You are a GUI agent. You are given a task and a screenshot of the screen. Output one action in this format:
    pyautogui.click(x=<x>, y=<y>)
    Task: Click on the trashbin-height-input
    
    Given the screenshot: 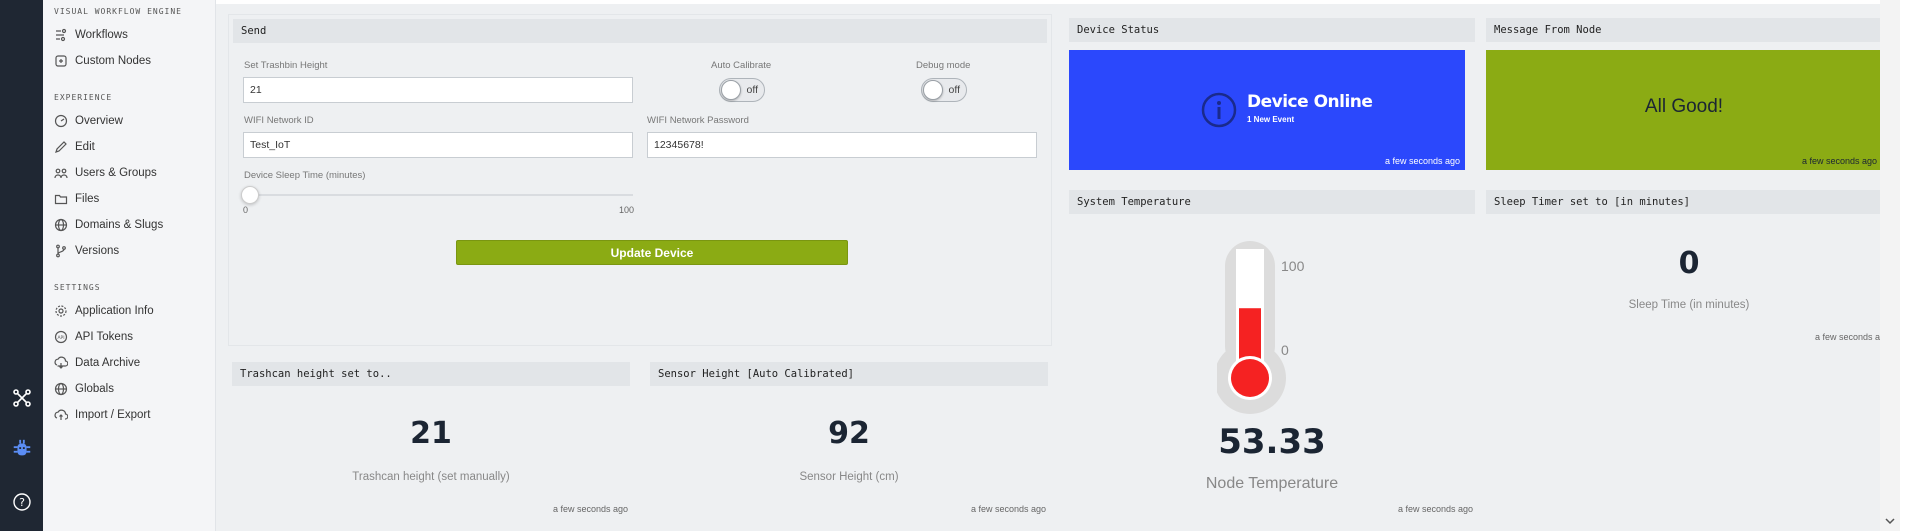 What is the action you would take?
    pyautogui.click(x=438, y=90)
    